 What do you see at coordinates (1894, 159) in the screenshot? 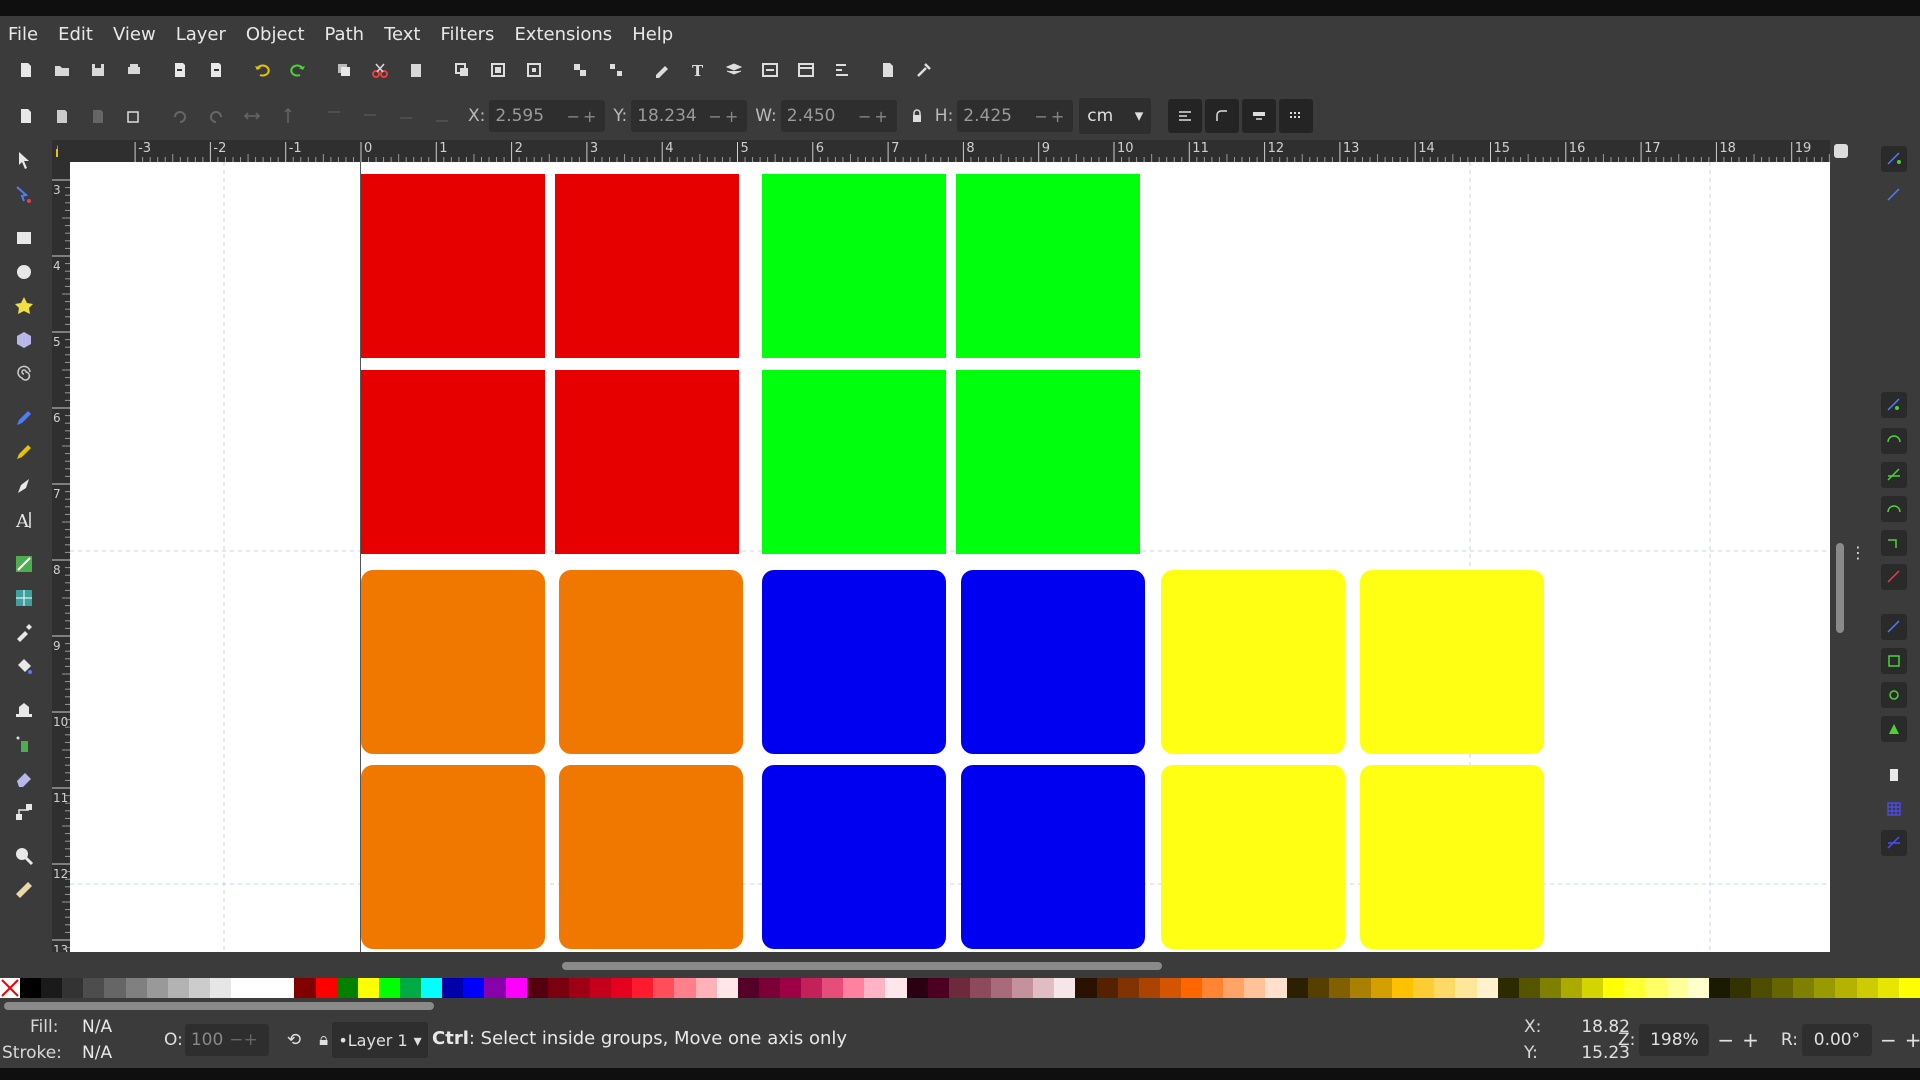
I see `snap-toggle` at bounding box center [1894, 159].